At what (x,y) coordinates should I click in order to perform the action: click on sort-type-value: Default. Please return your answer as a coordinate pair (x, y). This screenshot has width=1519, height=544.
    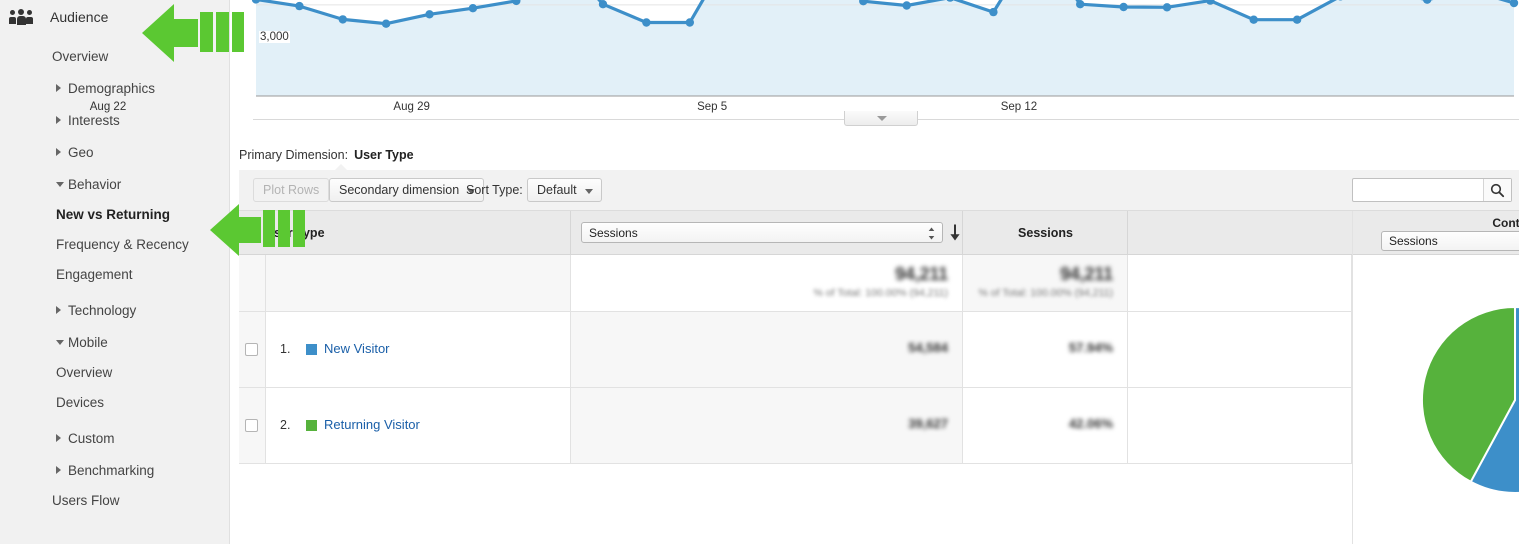
    Looking at the image, I should click on (557, 190).